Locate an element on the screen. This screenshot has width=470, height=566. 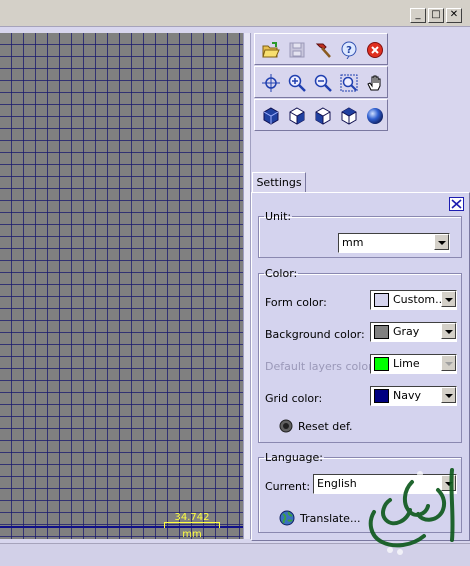
toolbar-row-3d is located at coordinates (321, 115).